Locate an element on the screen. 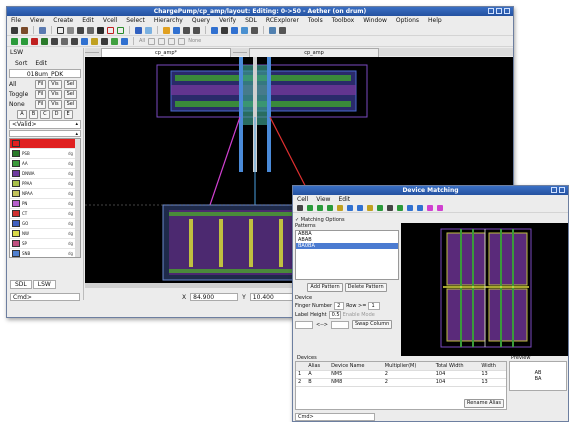 The height and width of the screenshot is (422, 569). save-icon is located at coordinates (14, 30).